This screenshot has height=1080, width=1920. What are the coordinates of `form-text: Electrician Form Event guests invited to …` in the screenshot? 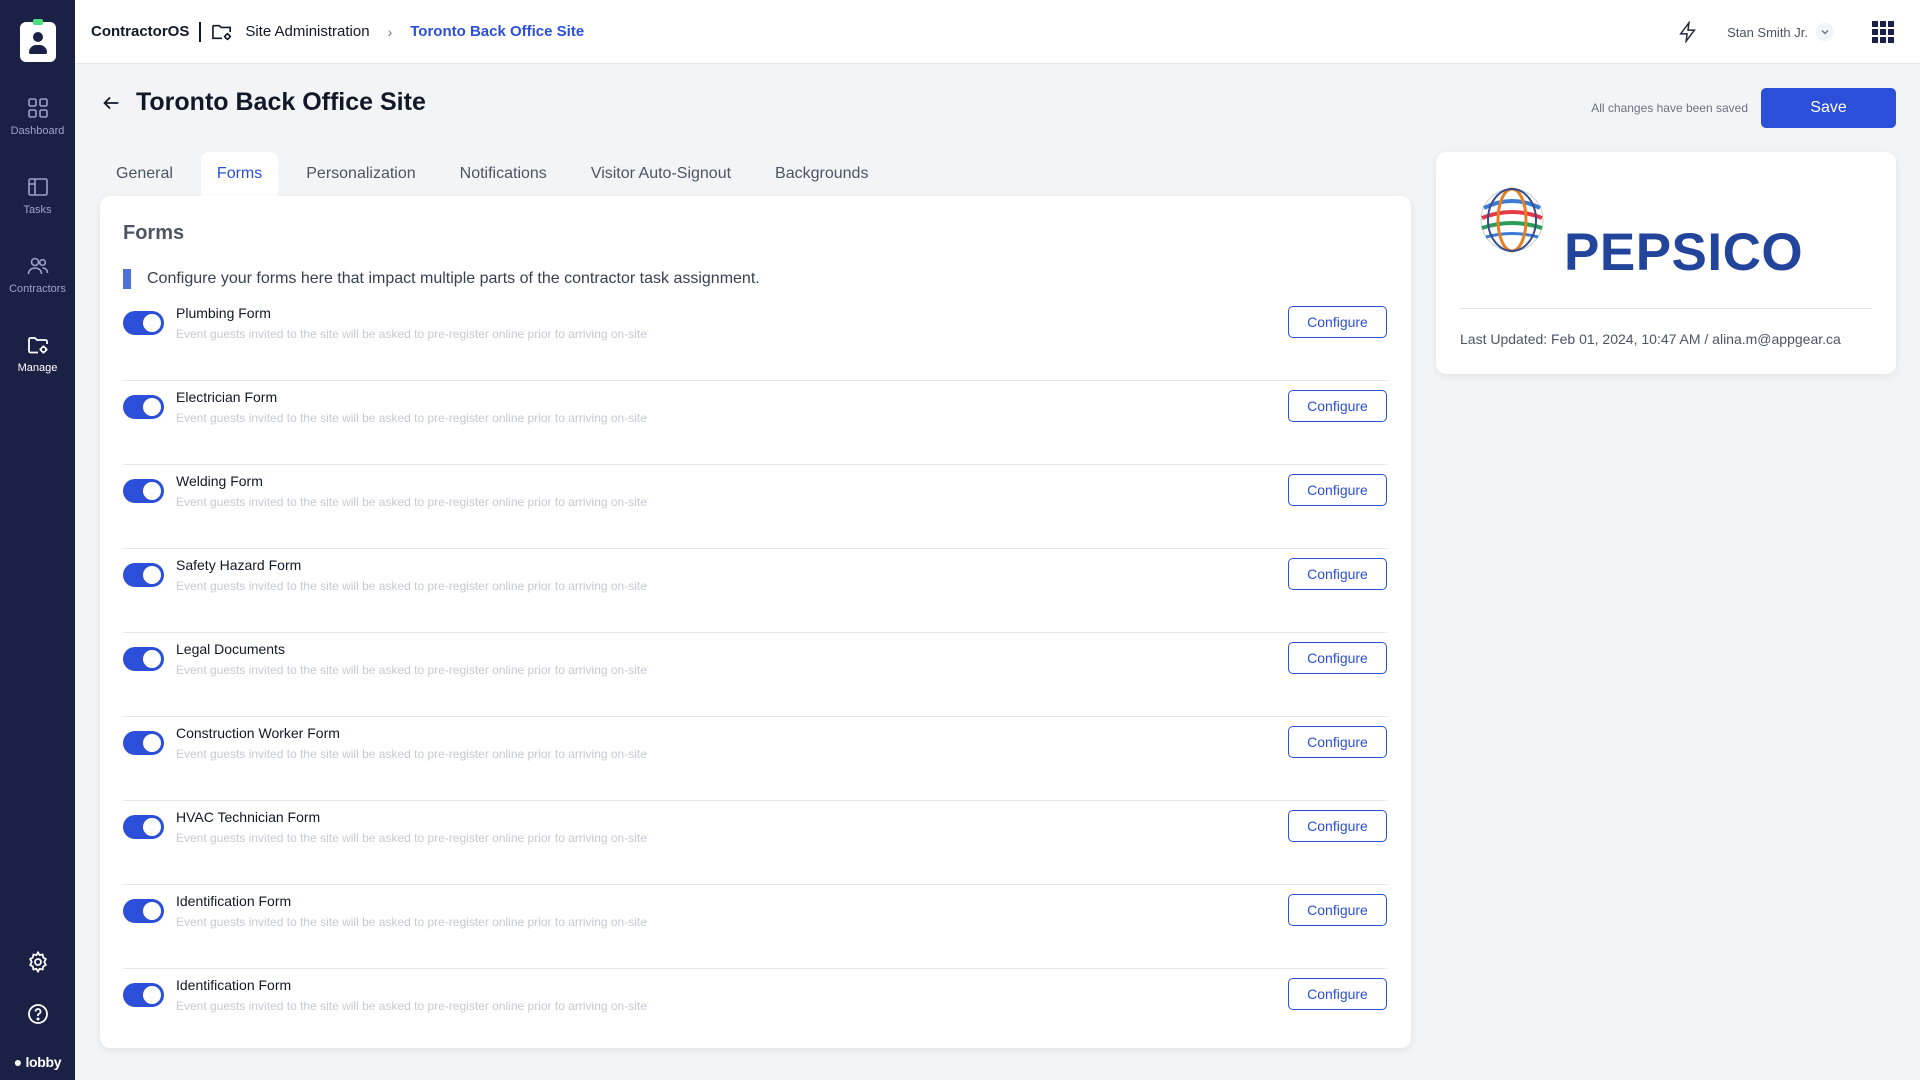 It's located at (411, 407).